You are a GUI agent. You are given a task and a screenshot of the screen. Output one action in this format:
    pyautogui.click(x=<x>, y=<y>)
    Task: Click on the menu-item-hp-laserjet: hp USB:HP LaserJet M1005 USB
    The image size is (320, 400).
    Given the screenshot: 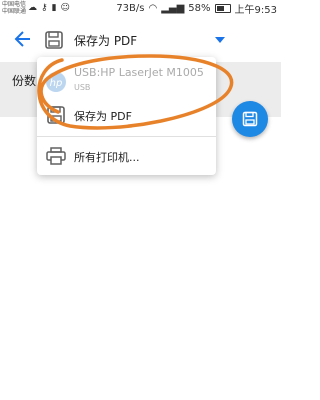 What is the action you would take?
    pyautogui.click(x=126, y=80)
    